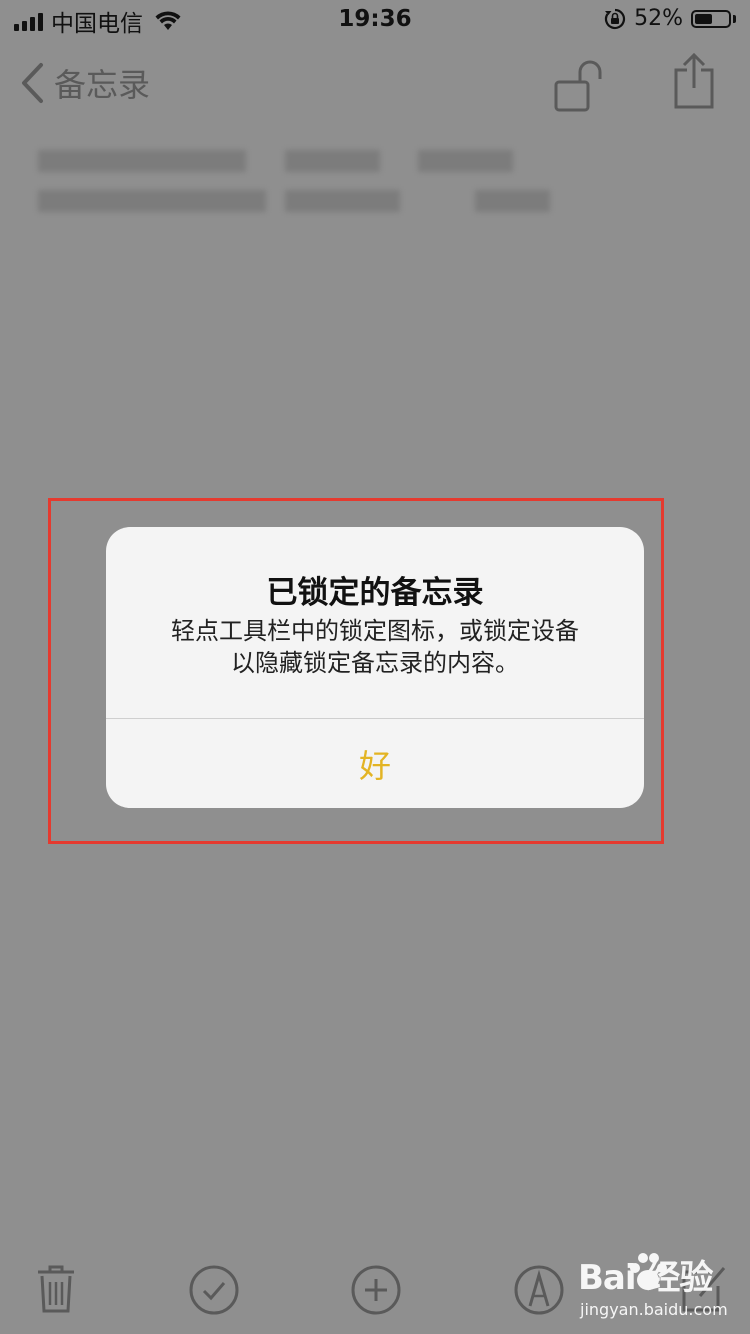 The image size is (750, 1334). What do you see at coordinates (56, 1289) in the screenshot?
I see `trash-icon` at bounding box center [56, 1289].